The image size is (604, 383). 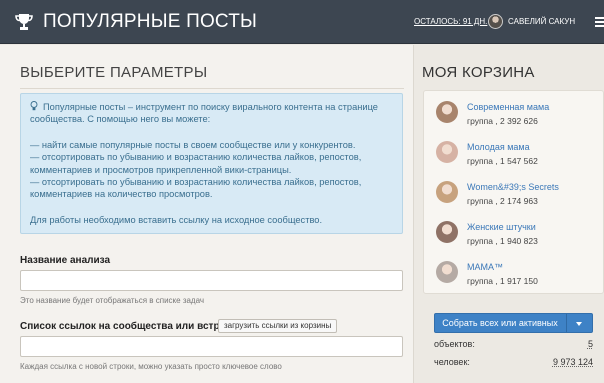 I want to click on list-item: Women&#39;s Secrets группа , 2 174 963, so click(x=514, y=193).